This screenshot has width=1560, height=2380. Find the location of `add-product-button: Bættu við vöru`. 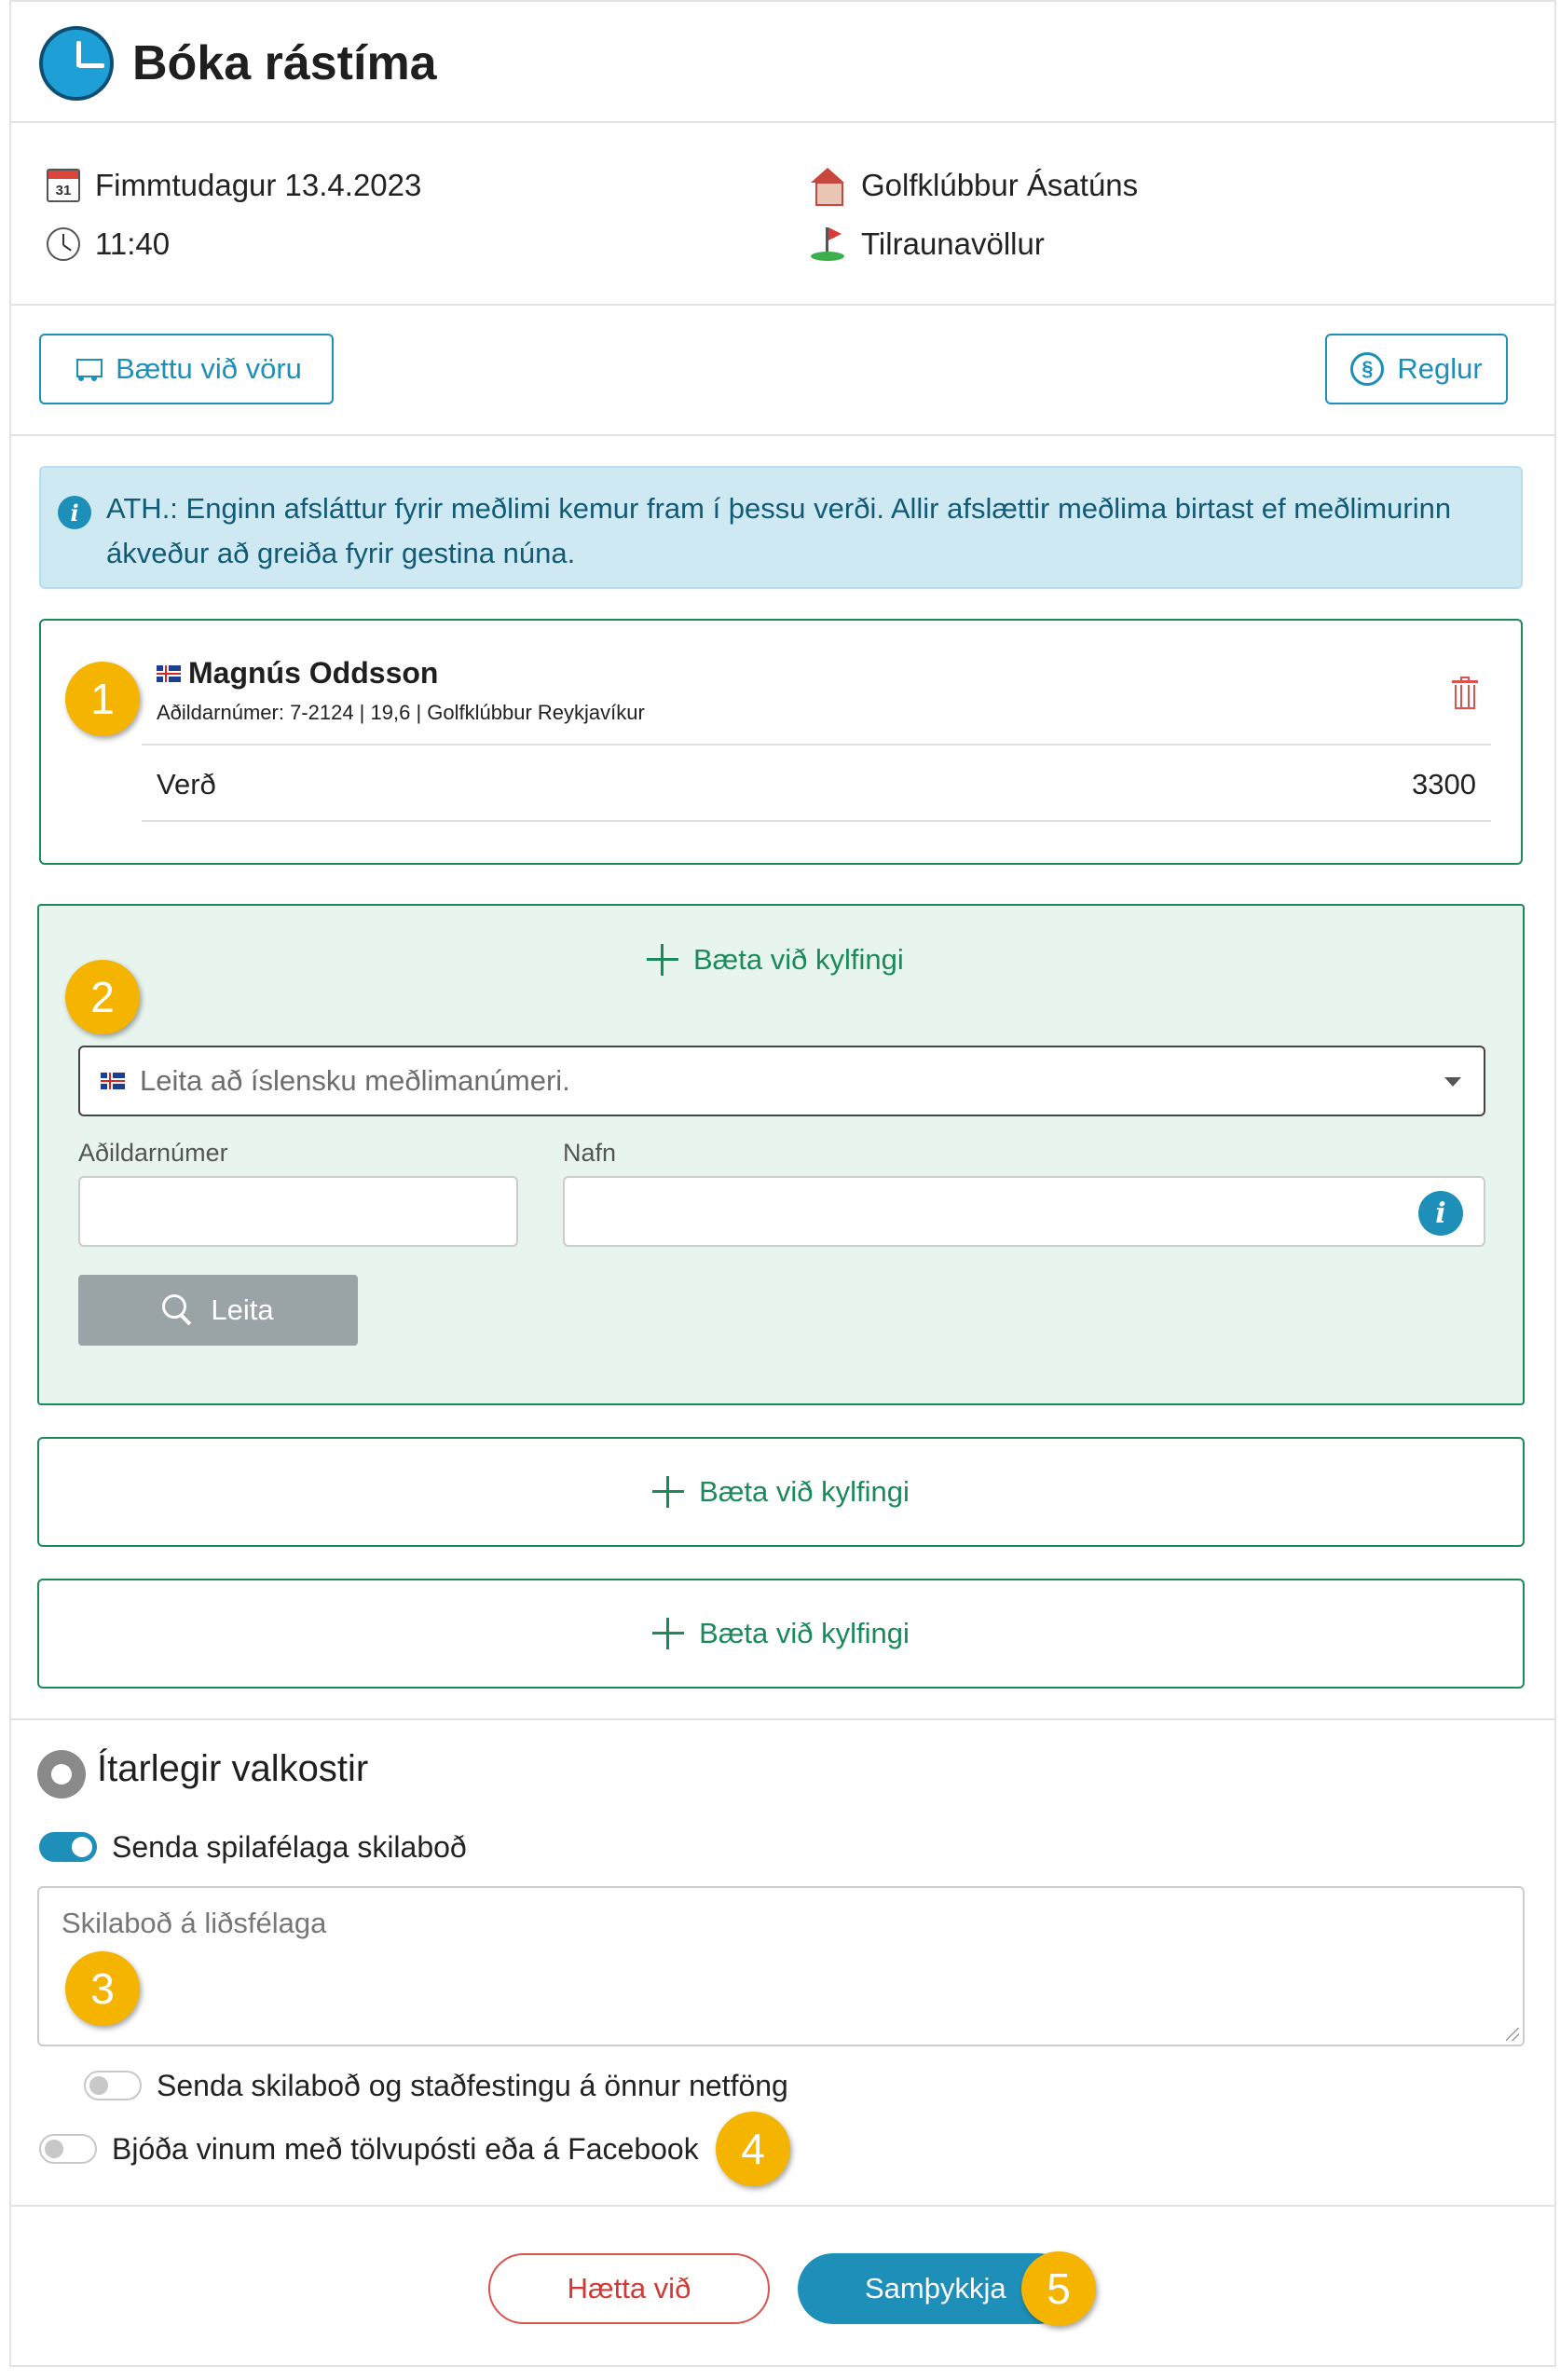

add-product-button: Bættu við vöru is located at coordinates (186, 369).